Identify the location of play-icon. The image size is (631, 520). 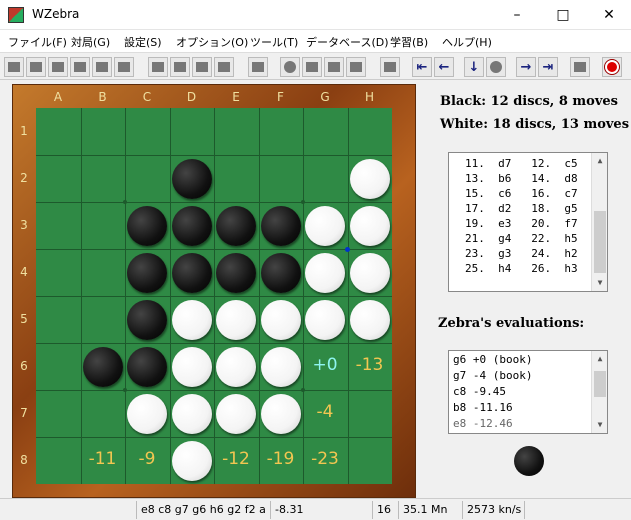
(158, 67).